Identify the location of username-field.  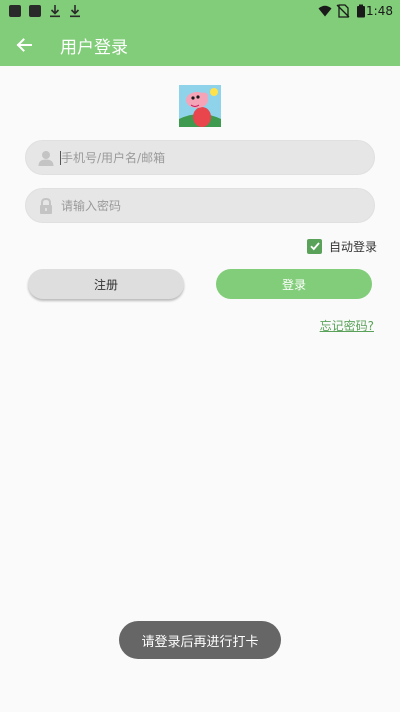
(200, 157).